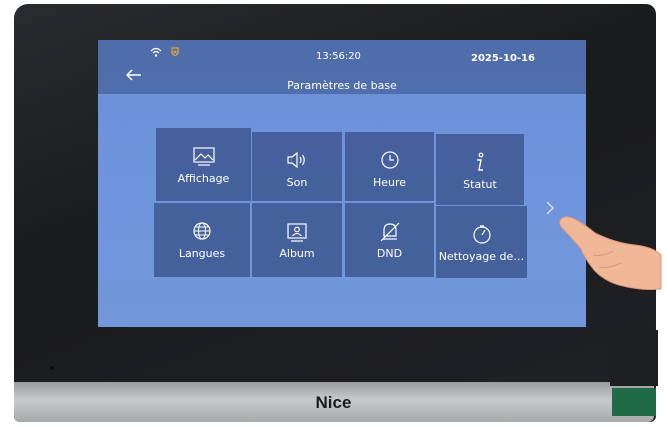 Image resolution: width=667 pixels, height=427 pixels. What do you see at coordinates (389, 232) in the screenshot?
I see `bell-off-icon` at bounding box center [389, 232].